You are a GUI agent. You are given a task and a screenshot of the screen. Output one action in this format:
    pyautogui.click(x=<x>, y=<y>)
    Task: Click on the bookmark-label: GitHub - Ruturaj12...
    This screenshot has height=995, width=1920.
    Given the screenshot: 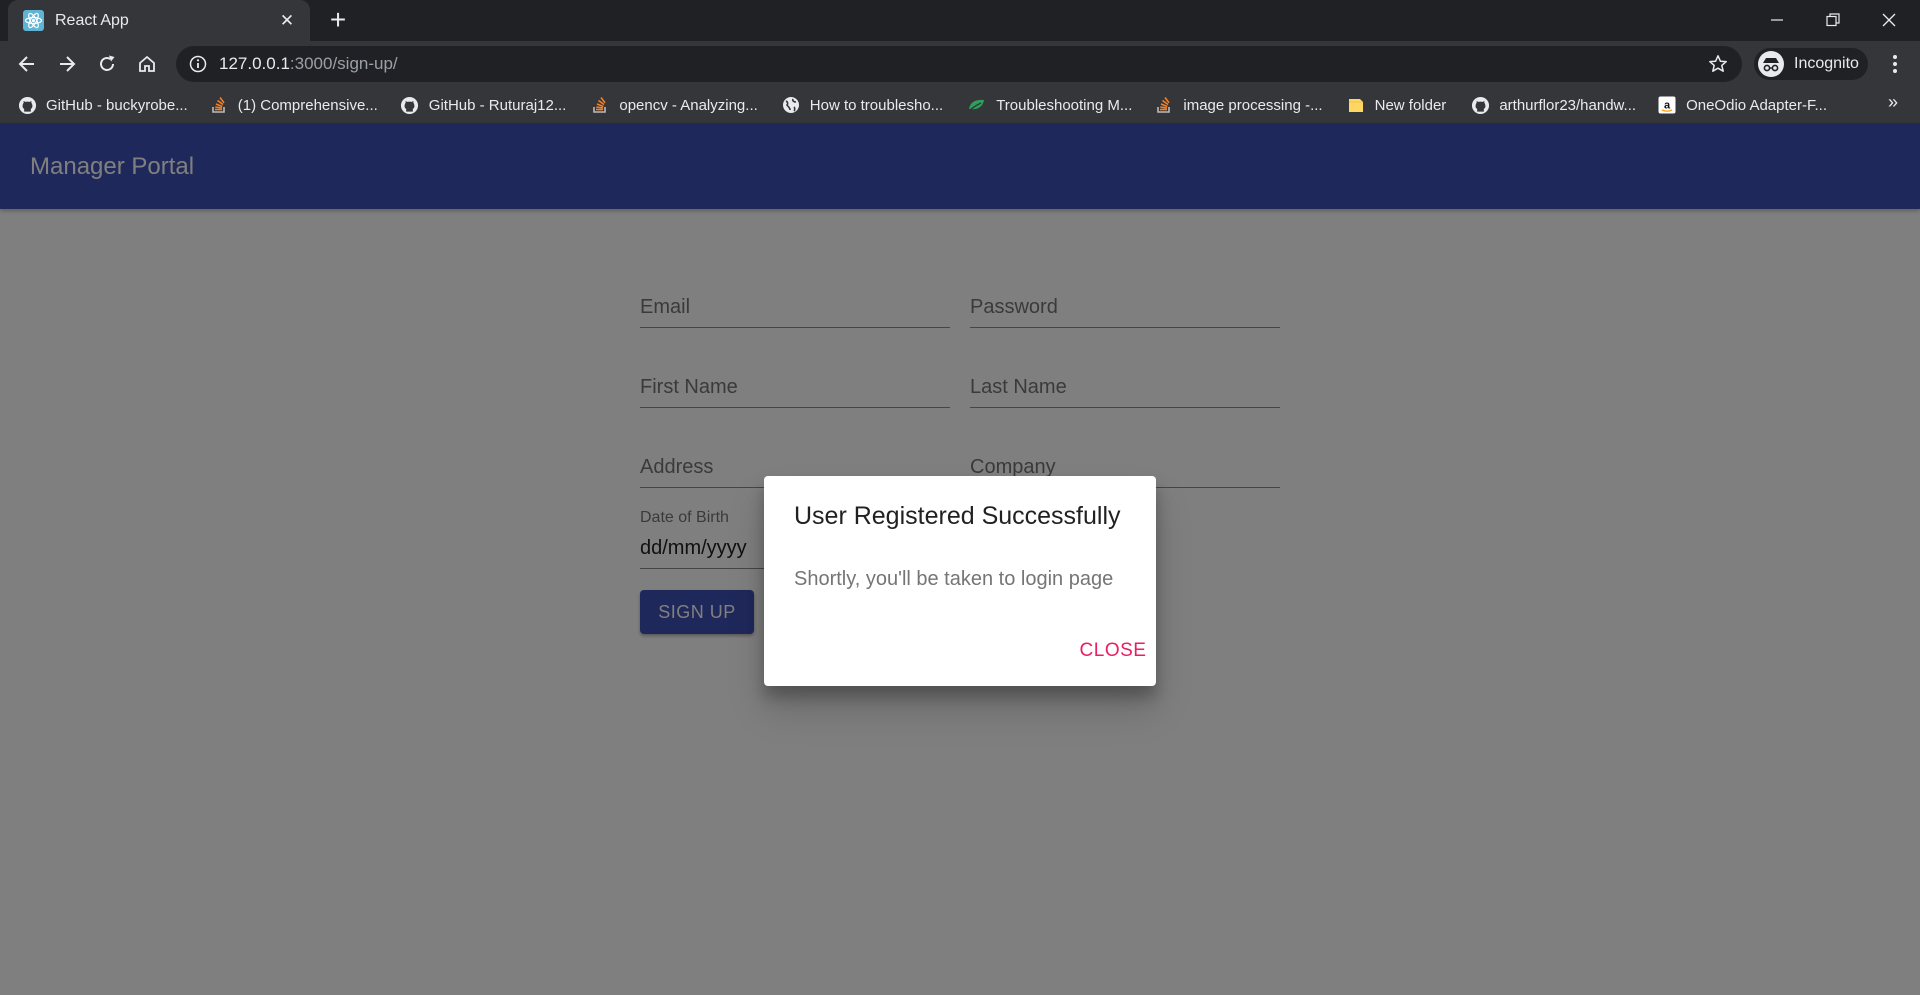 What is the action you would take?
    pyautogui.click(x=497, y=105)
    